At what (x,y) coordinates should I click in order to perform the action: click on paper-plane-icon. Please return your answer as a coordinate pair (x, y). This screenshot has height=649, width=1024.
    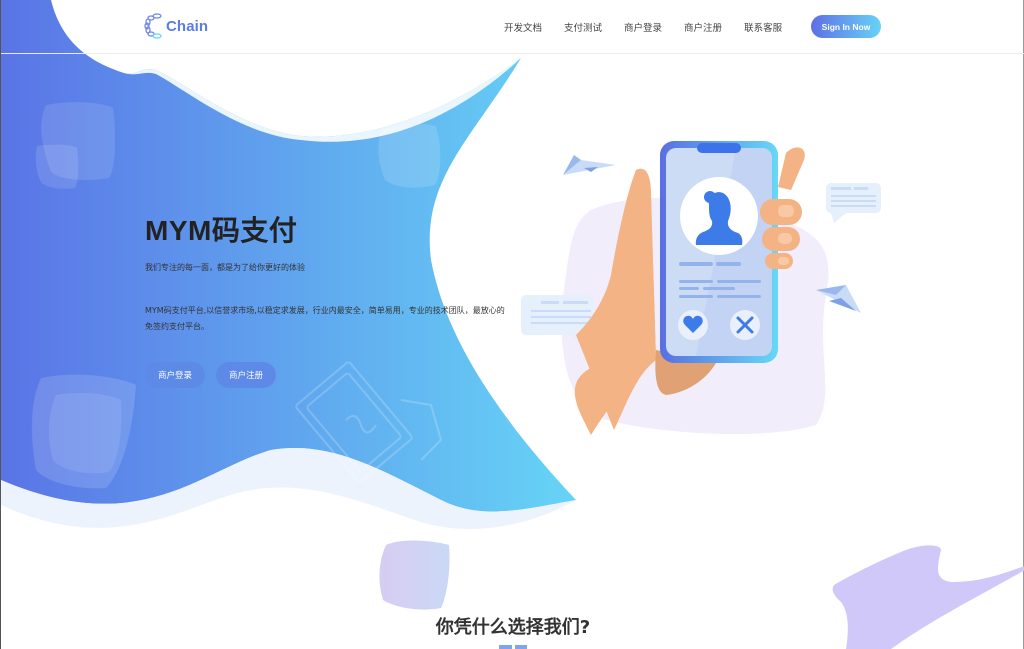
    Looking at the image, I should click on (589, 165).